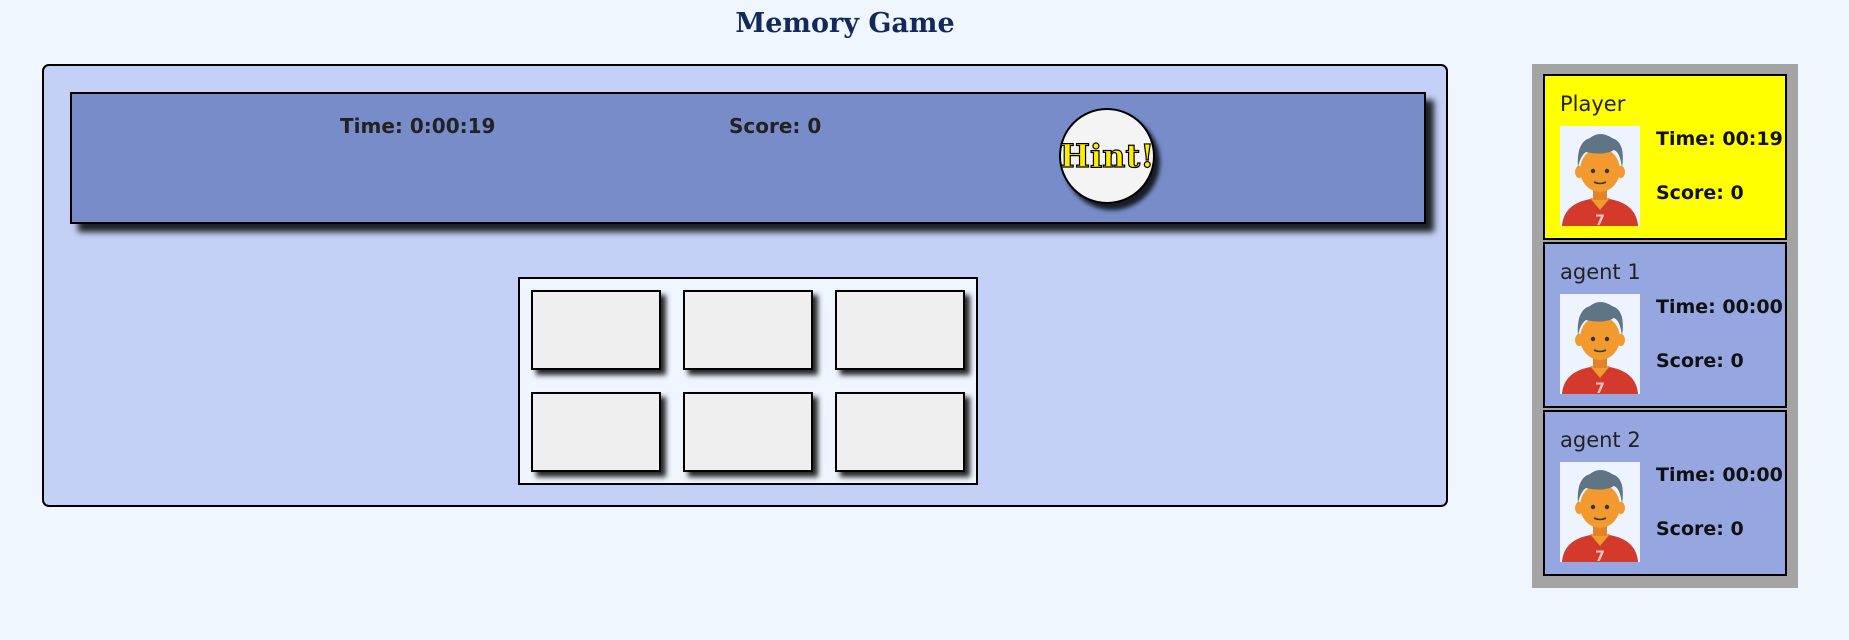 This screenshot has height=640, width=1849. I want to click on player-card-player: Player 7 Time: 00:19 Score: 0, so click(1665, 157).